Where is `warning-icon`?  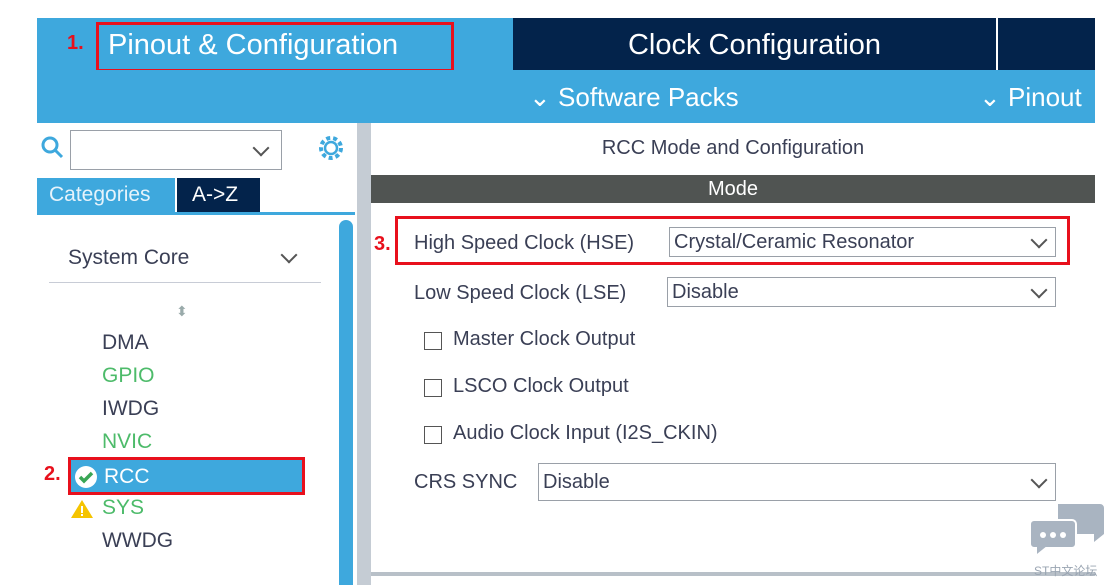
warning-icon is located at coordinates (82, 509).